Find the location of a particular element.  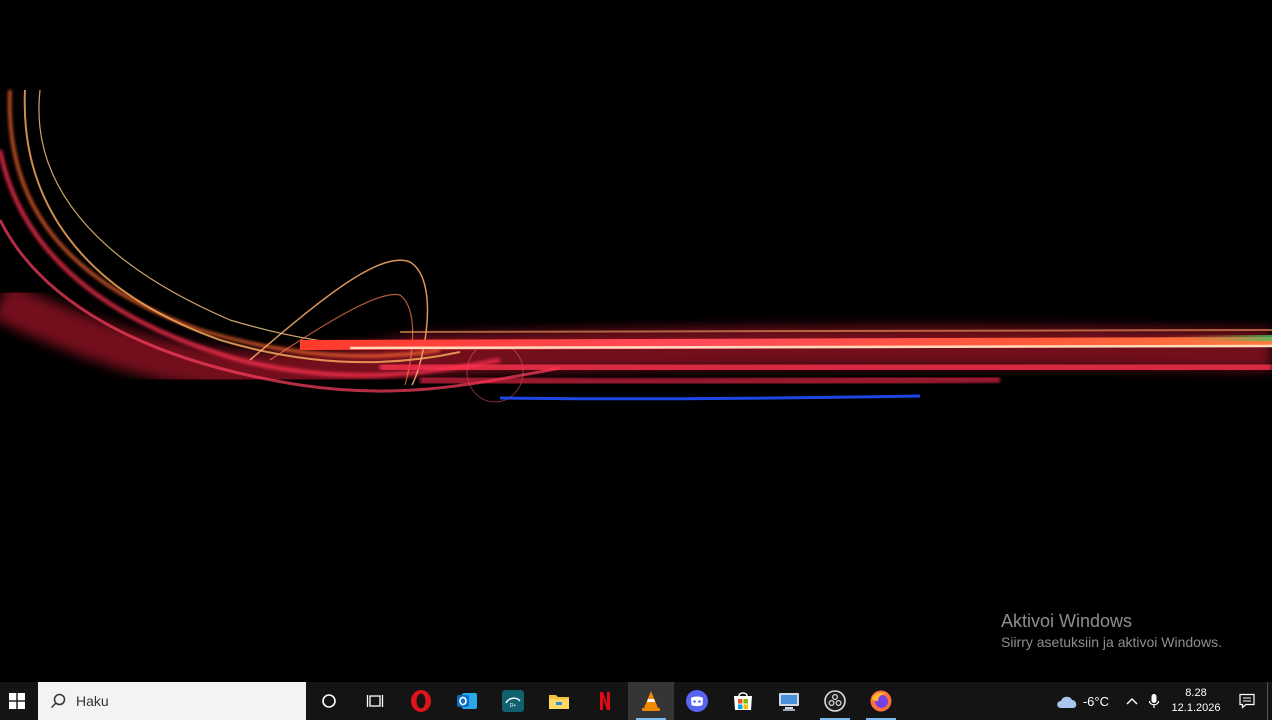

disney-plus-icon: D+ is located at coordinates (513, 701).